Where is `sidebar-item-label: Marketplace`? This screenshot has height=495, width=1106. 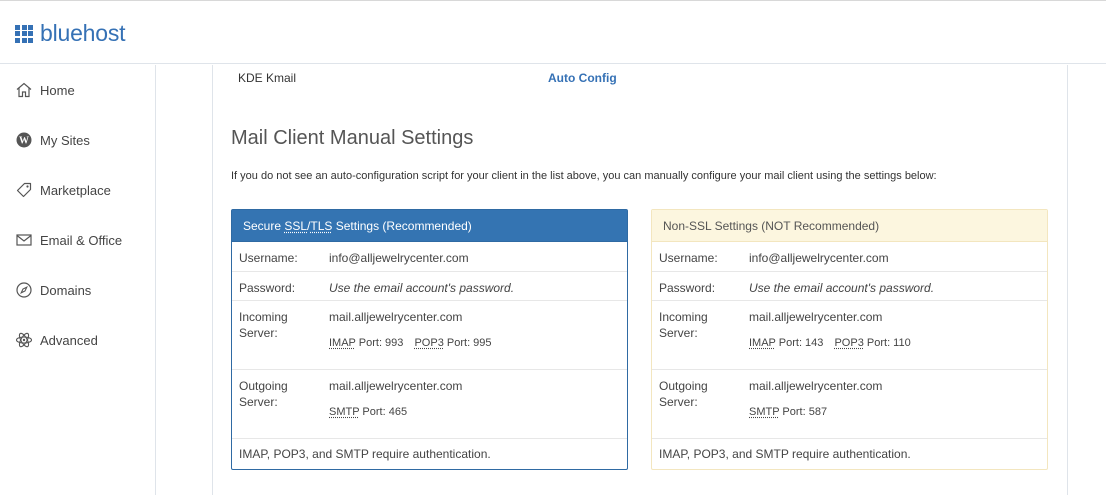 sidebar-item-label: Marketplace is located at coordinates (75, 190).